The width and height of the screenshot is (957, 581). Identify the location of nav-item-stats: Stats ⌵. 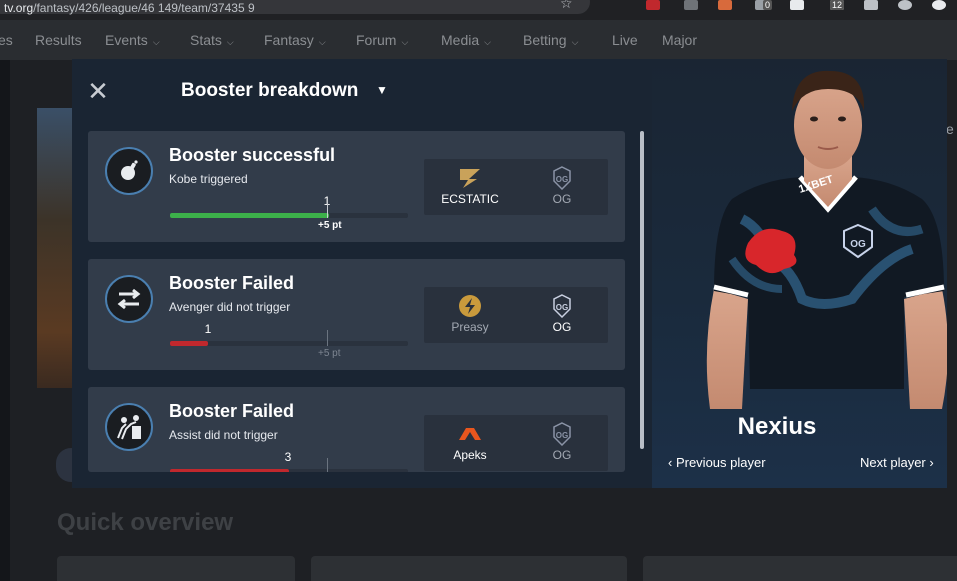
(212, 40).